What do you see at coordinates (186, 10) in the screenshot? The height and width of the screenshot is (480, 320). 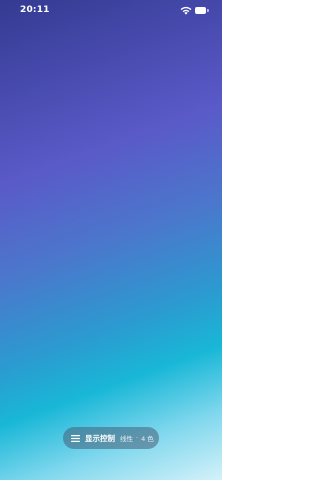 I see `wifi-icon` at bounding box center [186, 10].